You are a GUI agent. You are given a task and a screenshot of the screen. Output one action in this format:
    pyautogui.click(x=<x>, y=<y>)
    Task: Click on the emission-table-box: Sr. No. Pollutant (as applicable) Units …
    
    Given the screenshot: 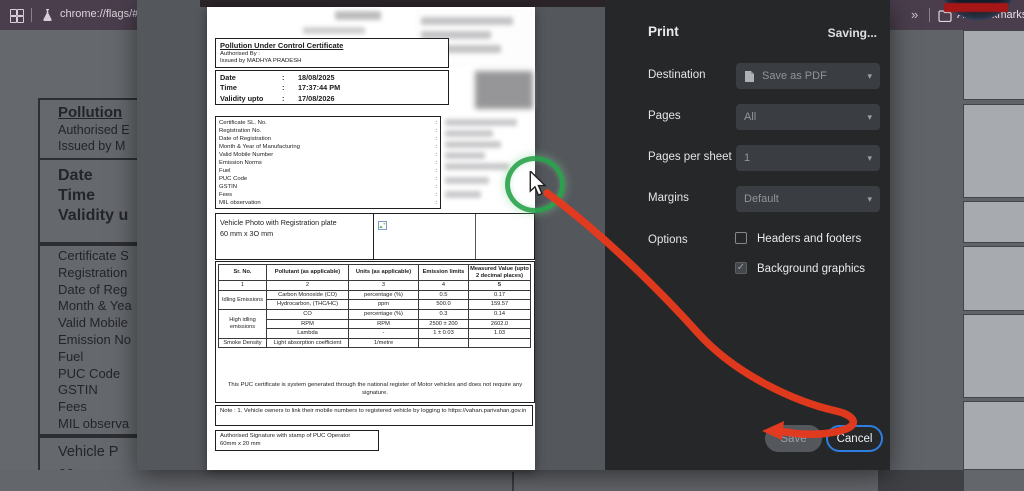 What is the action you would take?
    pyautogui.click(x=375, y=332)
    